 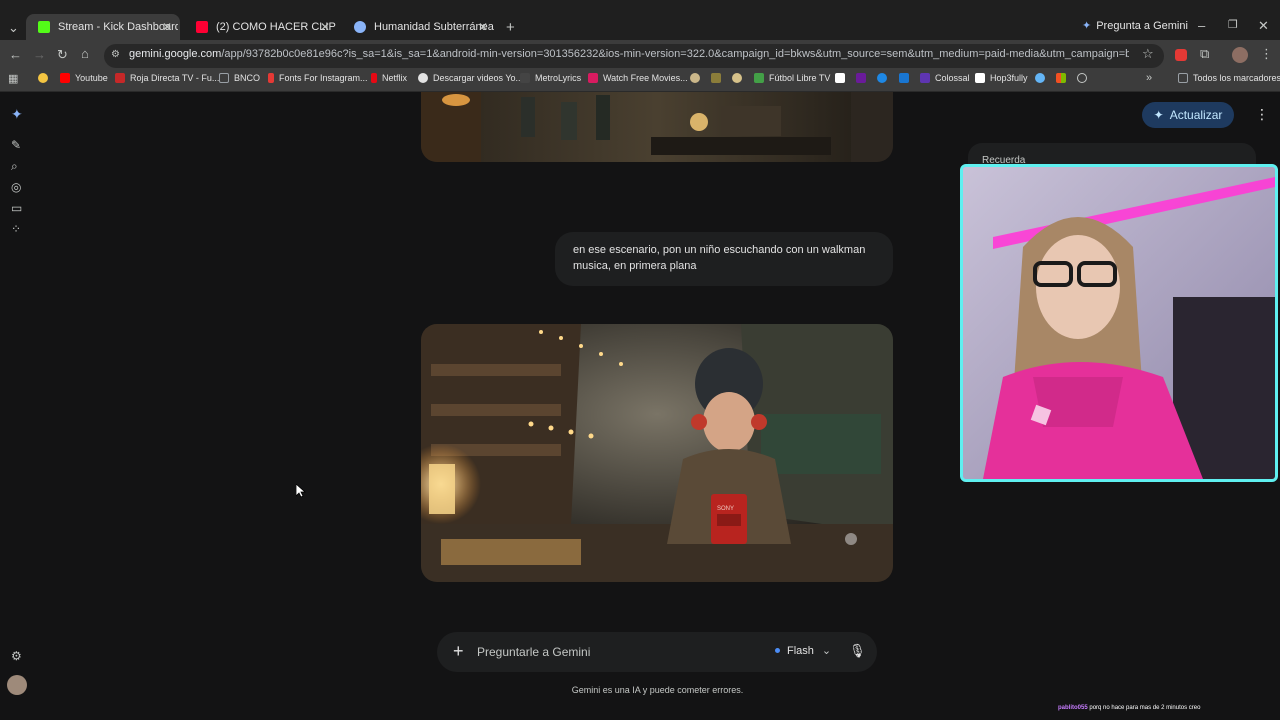 I want to click on forward-icon: →, so click(x=39, y=54).